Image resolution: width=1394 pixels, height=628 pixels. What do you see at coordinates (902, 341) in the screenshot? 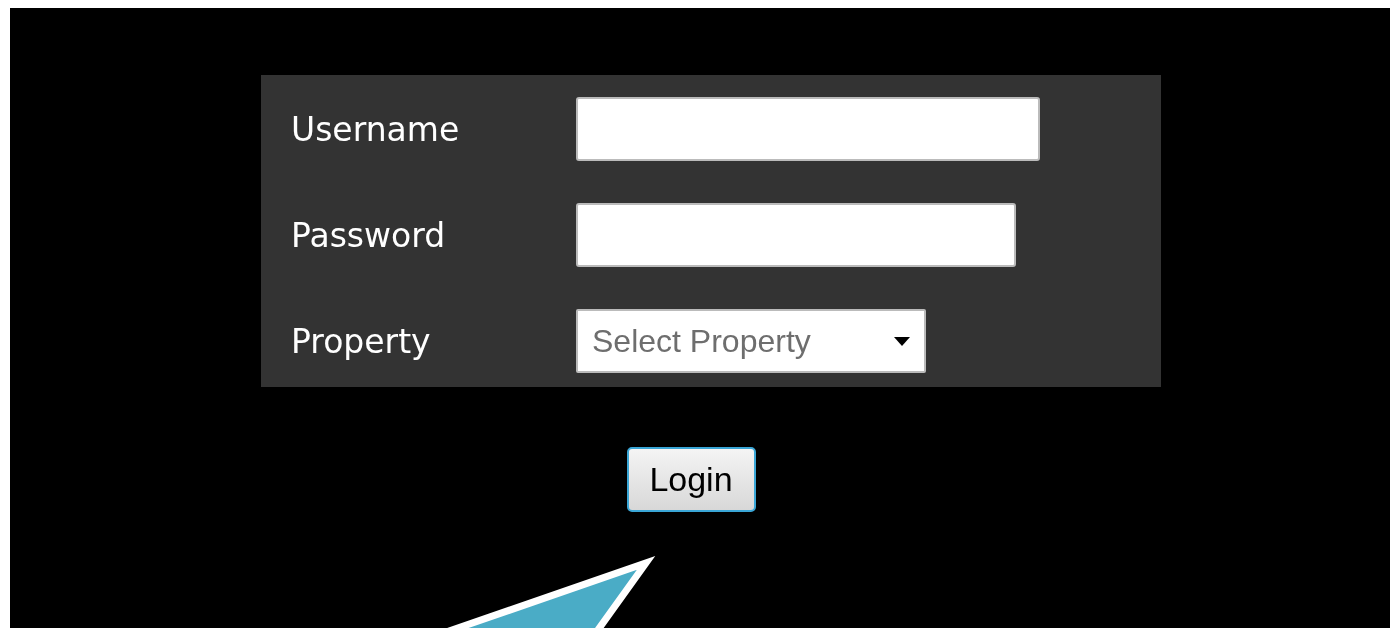
I see `caret-icon` at bounding box center [902, 341].